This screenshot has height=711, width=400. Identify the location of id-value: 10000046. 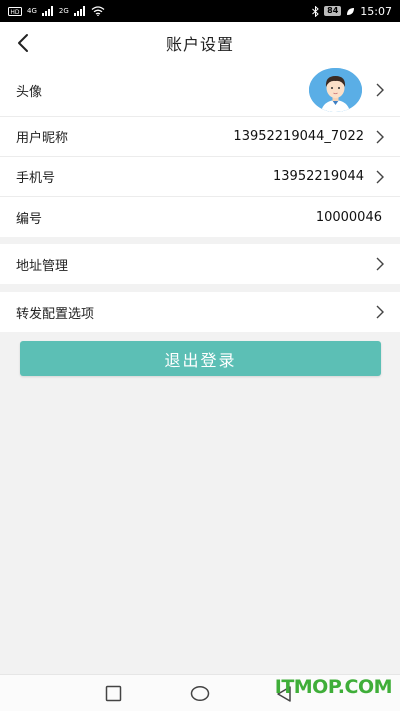
(348, 217).